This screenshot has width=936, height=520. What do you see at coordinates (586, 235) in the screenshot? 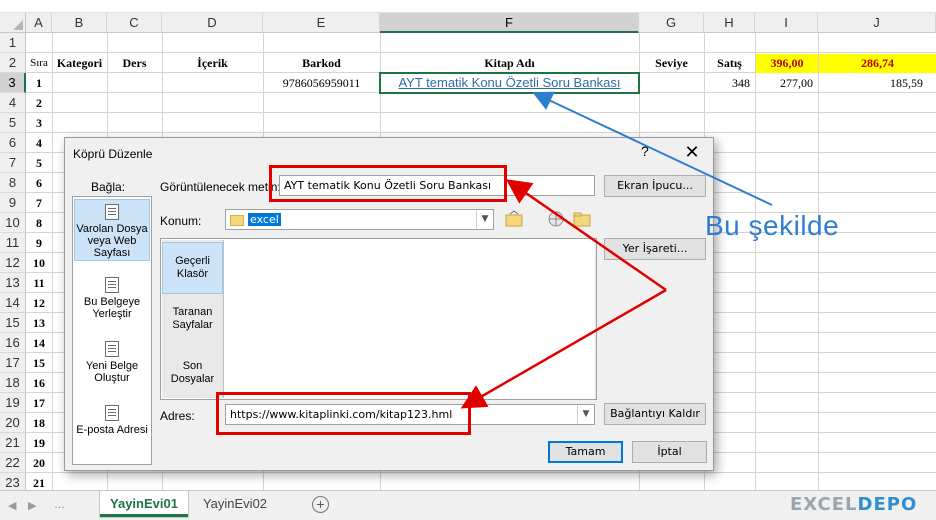
I see `red-arrow-to-display-text` at bounding box center [586, 235].